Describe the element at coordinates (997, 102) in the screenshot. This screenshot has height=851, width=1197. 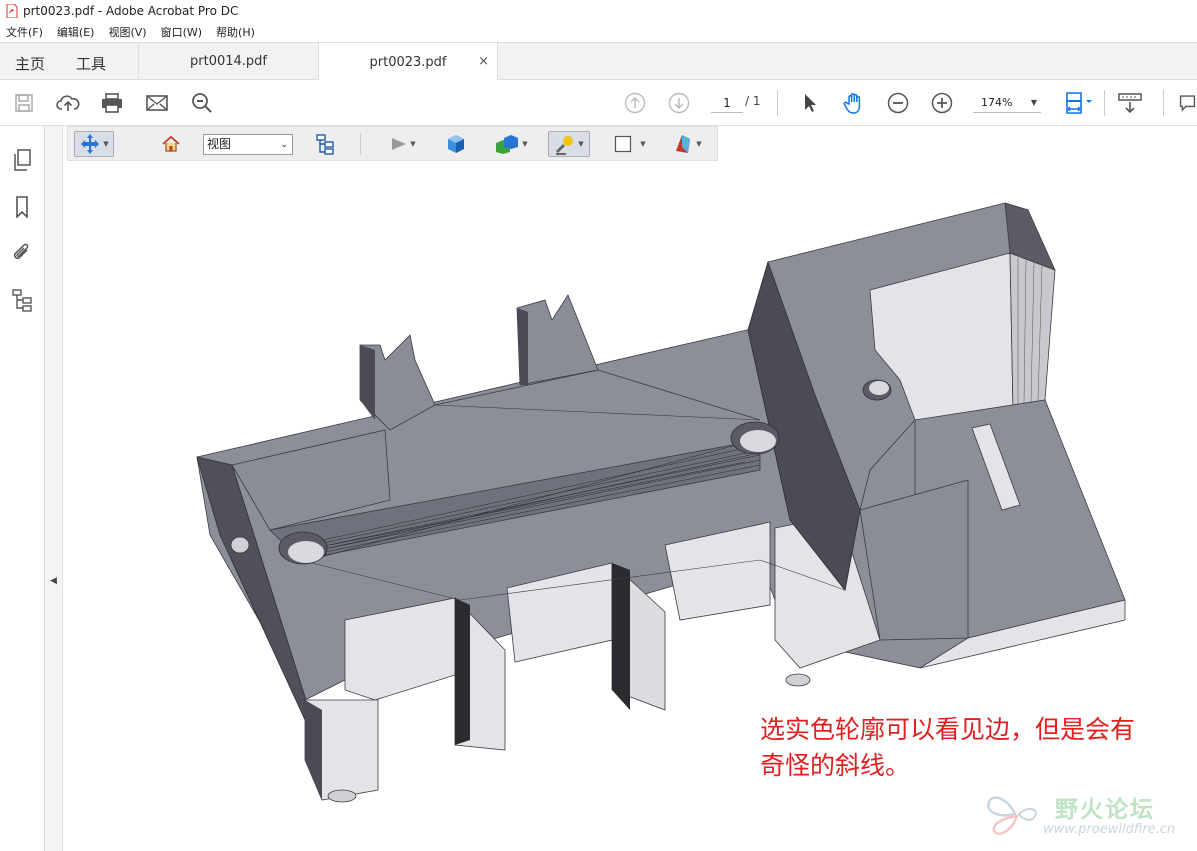
I see `zoom-level-value: 174%` at that location.